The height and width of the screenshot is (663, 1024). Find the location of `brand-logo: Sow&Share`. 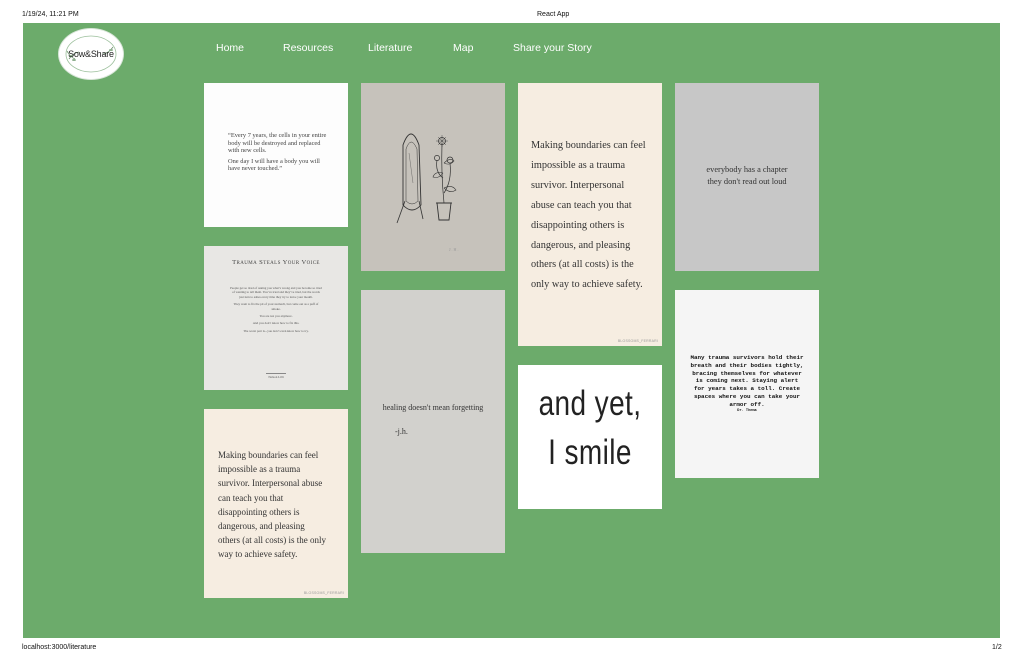

brand-logo: Sow&Share is located at coordinates (91, 54).